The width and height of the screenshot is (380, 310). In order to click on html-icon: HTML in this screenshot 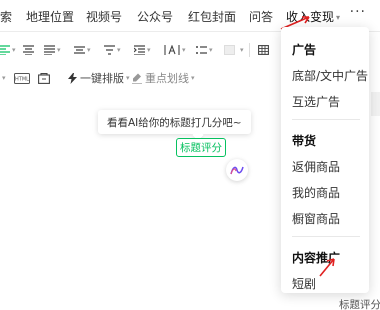, I will do `click(22, 78)`.